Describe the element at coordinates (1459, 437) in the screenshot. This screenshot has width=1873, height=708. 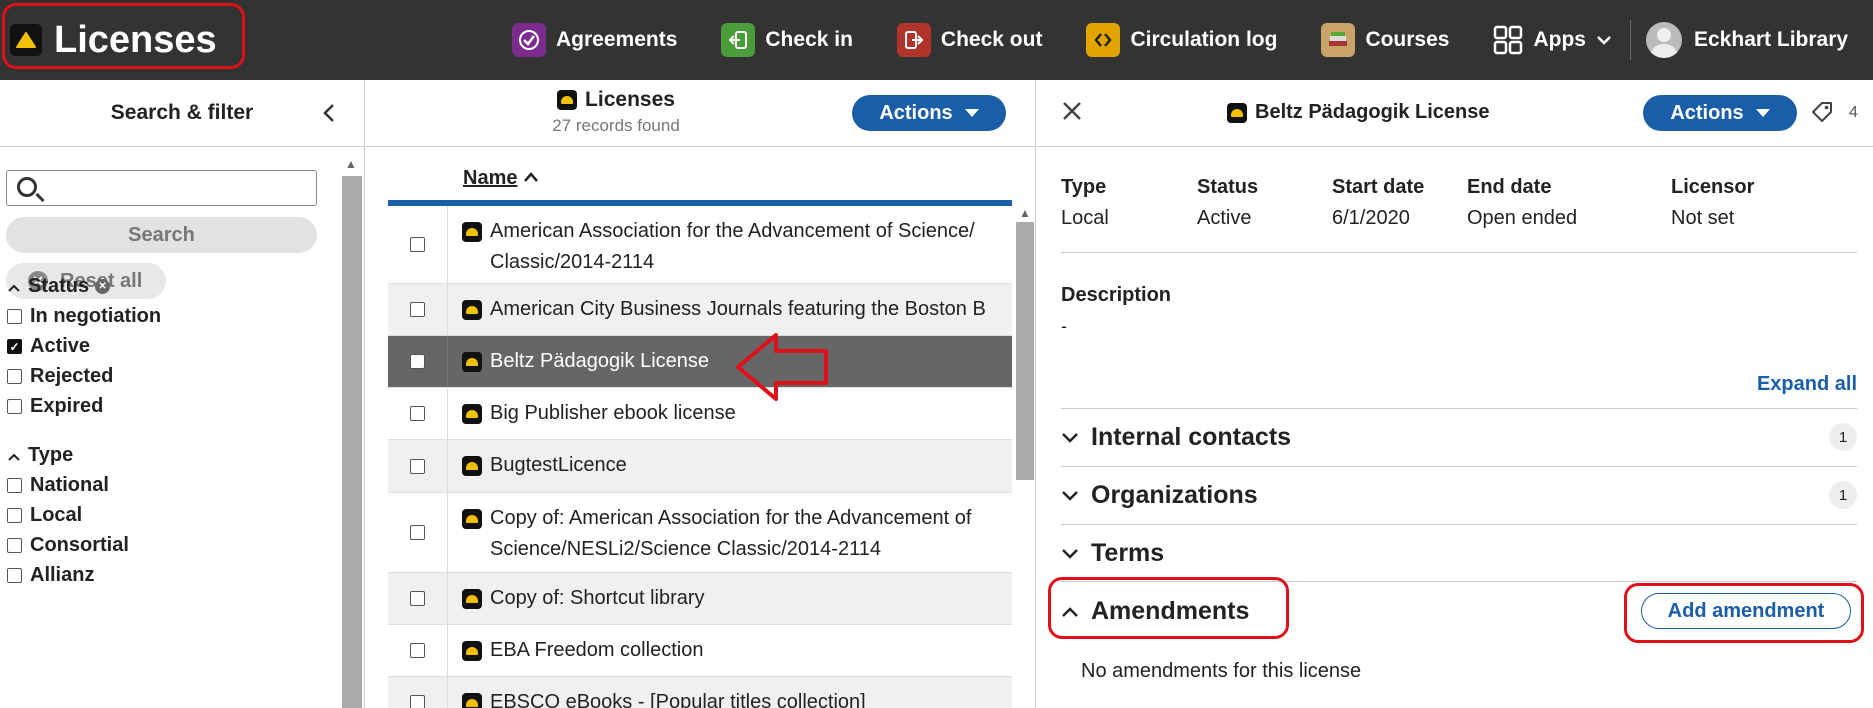
I see `section-internal-contacts: Internal contacts 1` at that location.